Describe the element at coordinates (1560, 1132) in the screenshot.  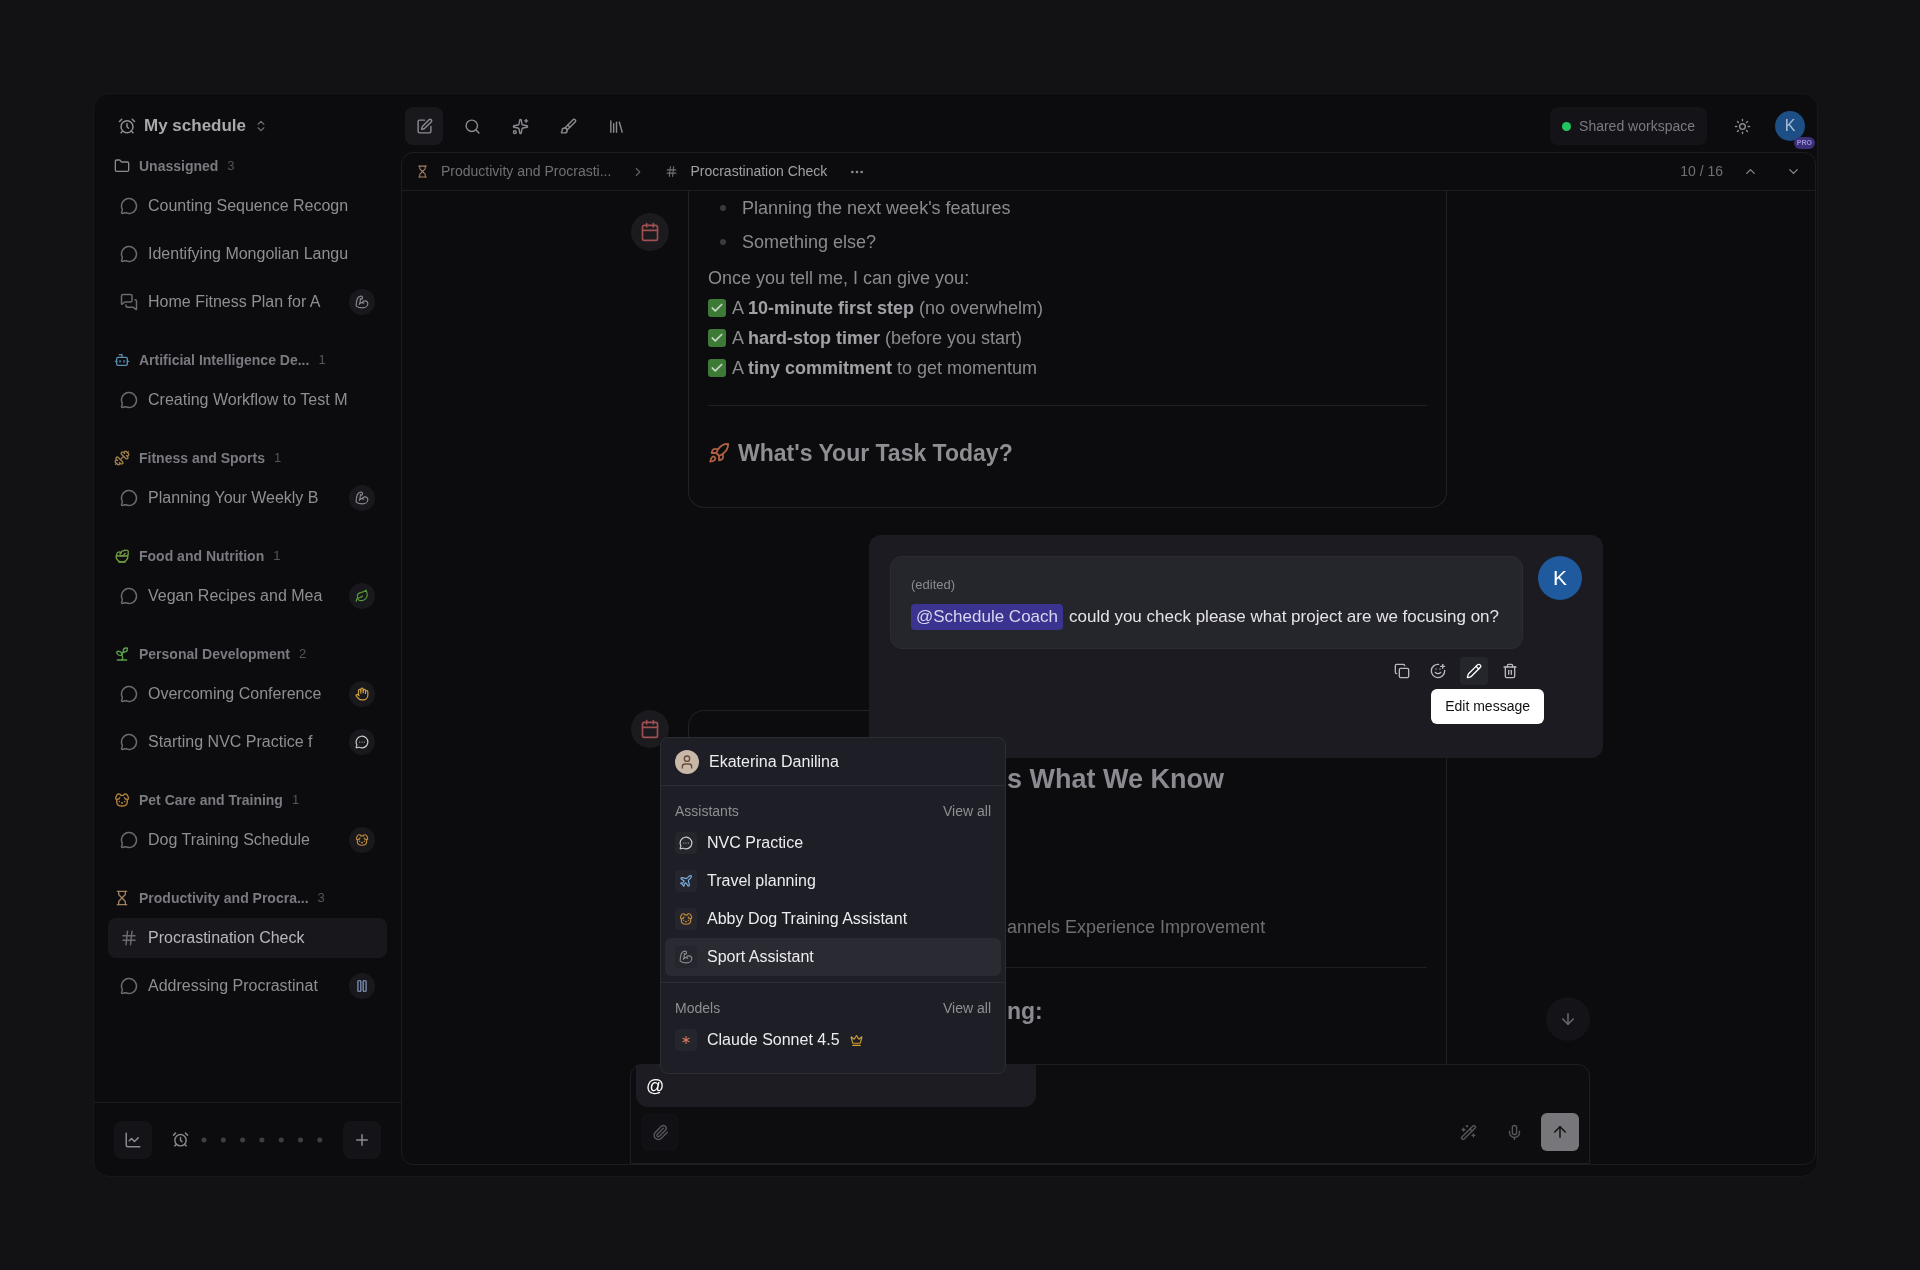
I see `send-button` at that location.